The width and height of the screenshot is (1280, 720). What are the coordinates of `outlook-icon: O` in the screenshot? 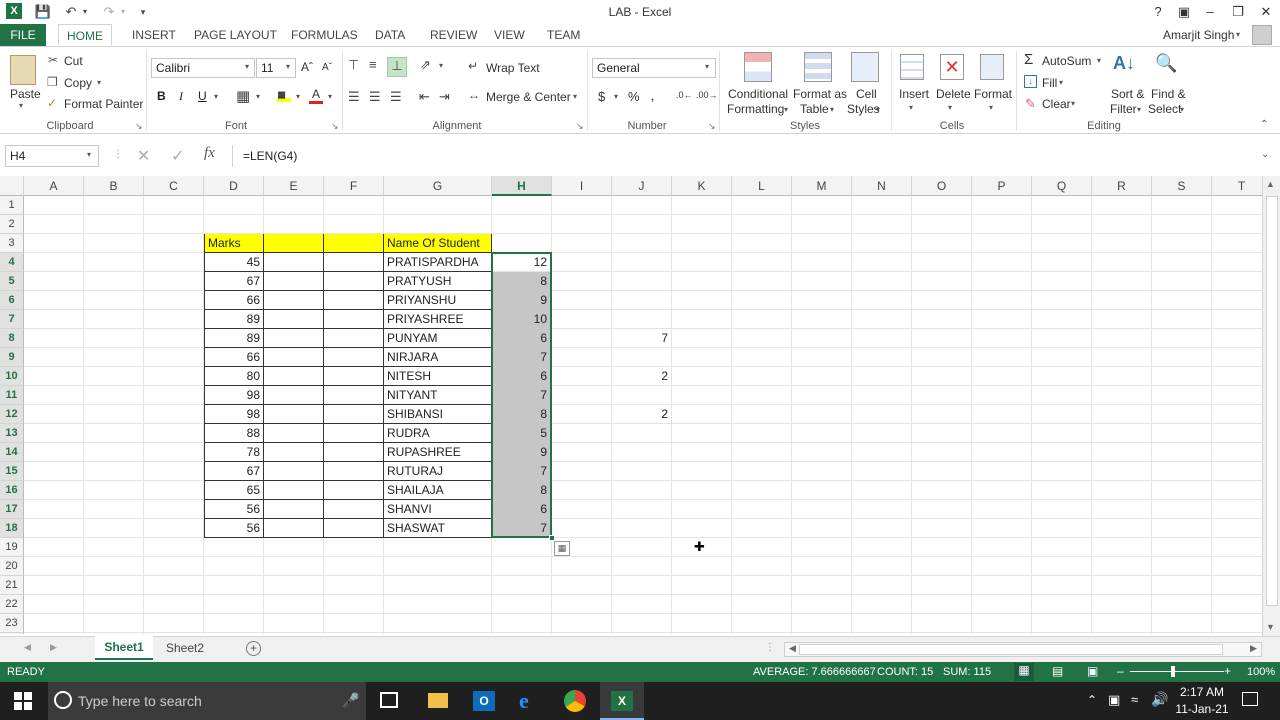 It's located at (484, 701).